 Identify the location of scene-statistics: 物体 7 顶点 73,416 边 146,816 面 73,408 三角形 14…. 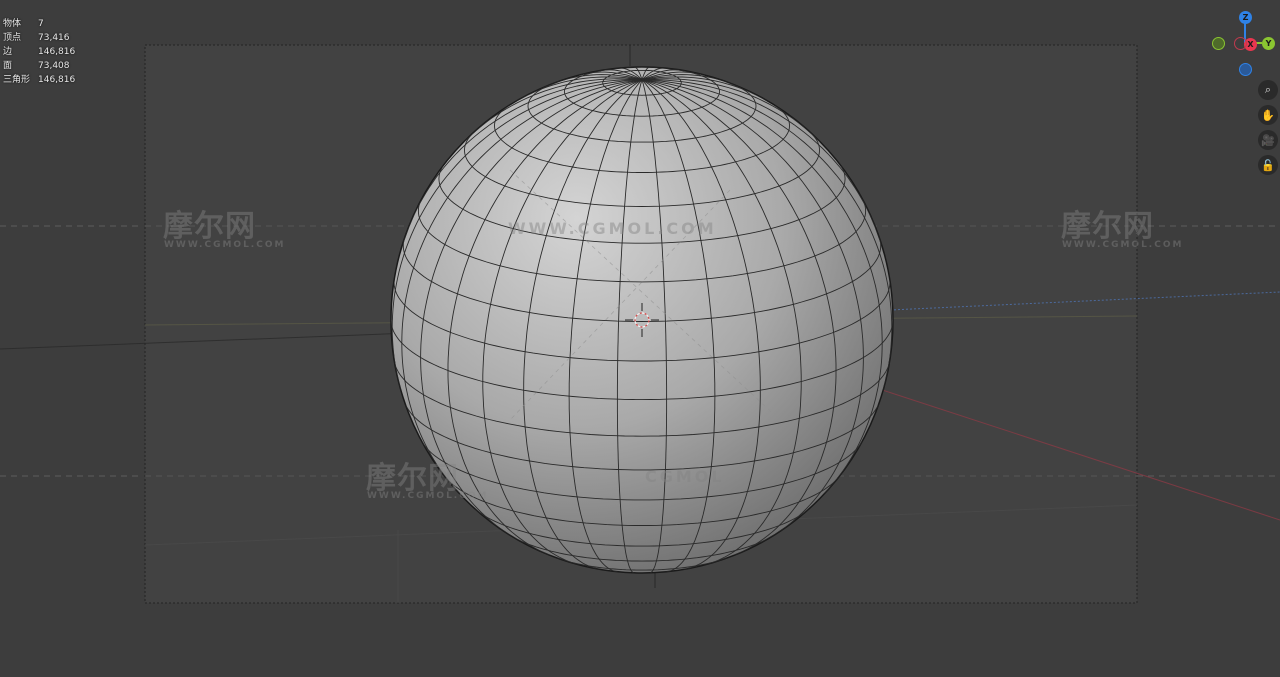
(39, 52).